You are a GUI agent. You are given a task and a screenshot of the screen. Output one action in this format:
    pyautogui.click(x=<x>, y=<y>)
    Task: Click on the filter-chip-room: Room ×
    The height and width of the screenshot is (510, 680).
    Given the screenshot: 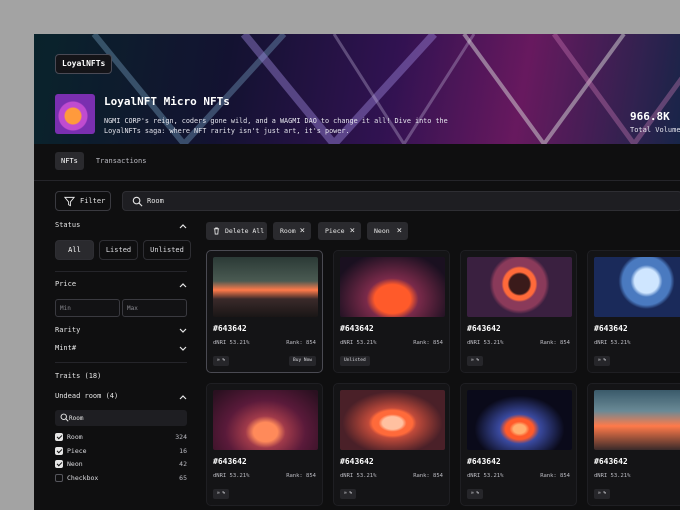 What is the action you would take?
    pyautogui.click(x=292, y=231)
    